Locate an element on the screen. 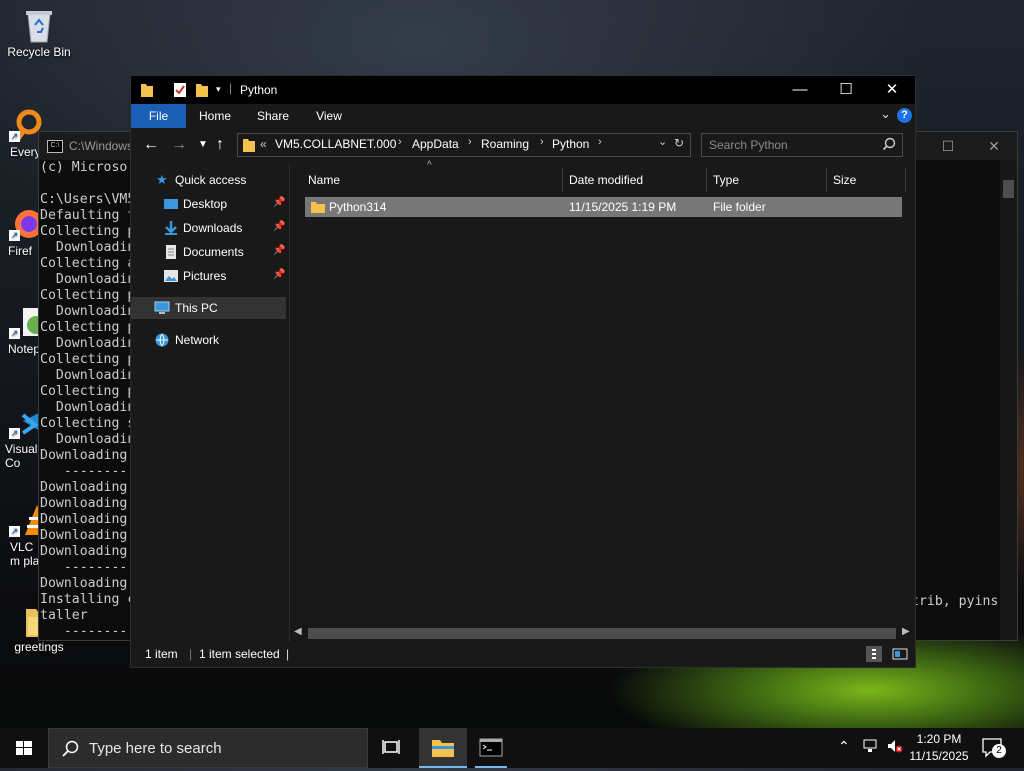 This screenshot has width=1024, height=771. nav-item-quick-access: ★ Quick access is located at coordinates (208, 180).